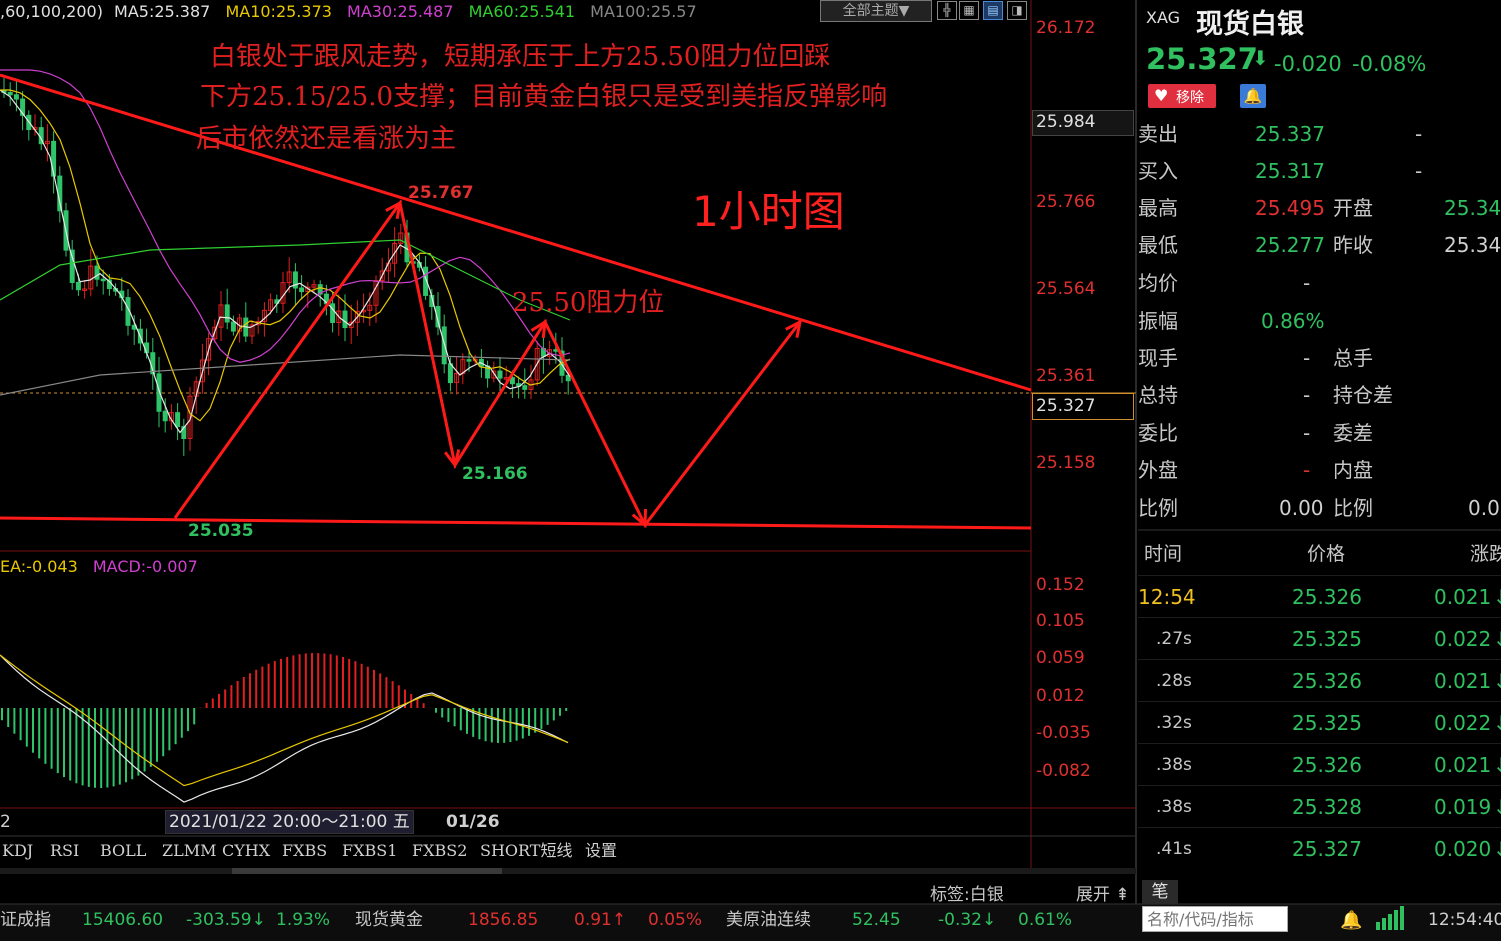  Describe the element at coordinates (1319, 470) in the screenshot. I see `outer-inner-row: 外盘 - 内盘` at that location.